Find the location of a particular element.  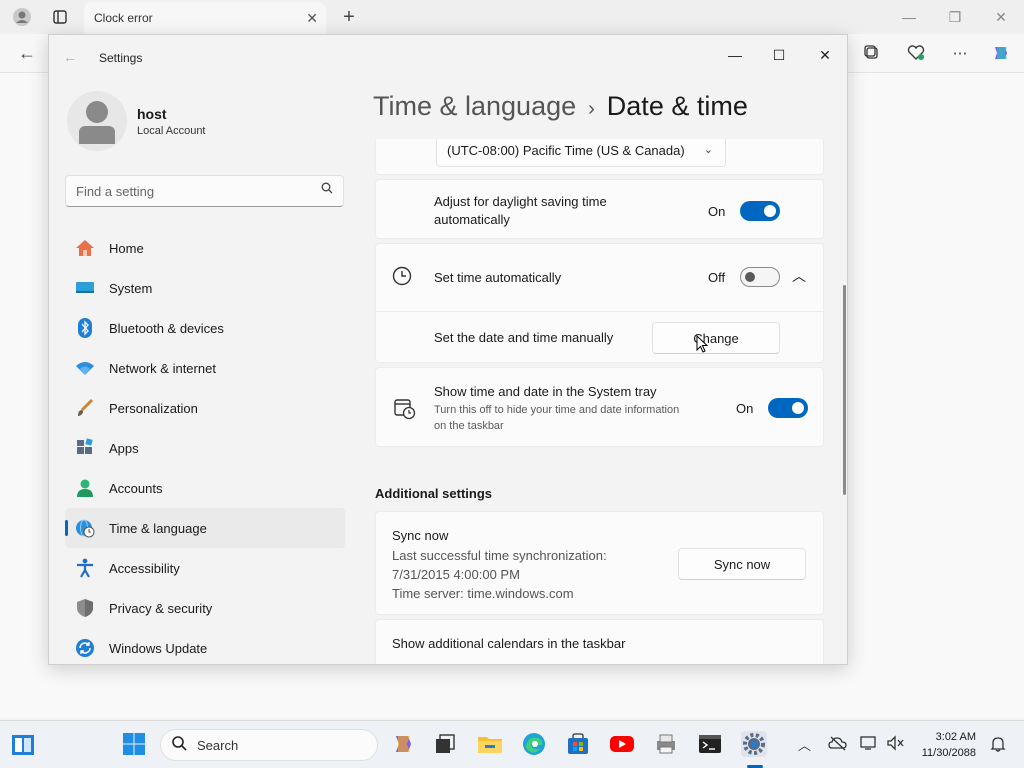

task-view-icon is located at coordinates (445, 744).